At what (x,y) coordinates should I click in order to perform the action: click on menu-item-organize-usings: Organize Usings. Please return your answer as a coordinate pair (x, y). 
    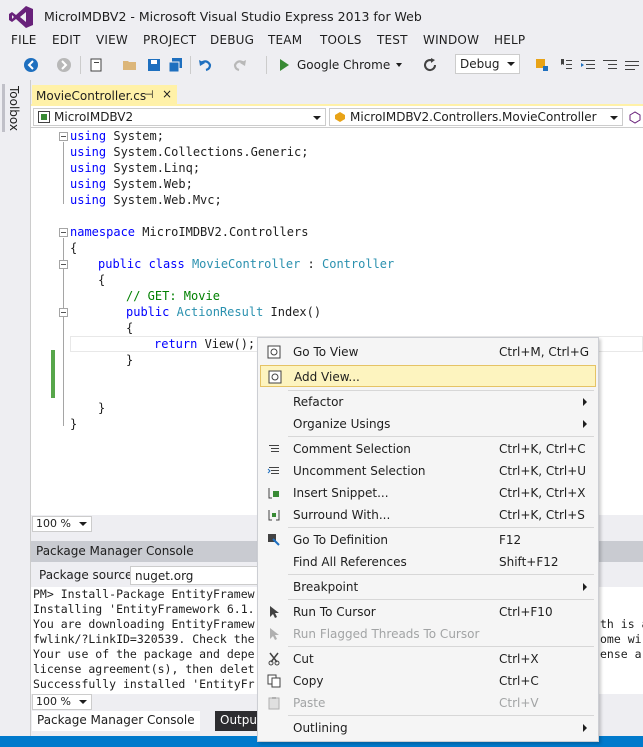
    Looking at the image, I should click on (428, 424).